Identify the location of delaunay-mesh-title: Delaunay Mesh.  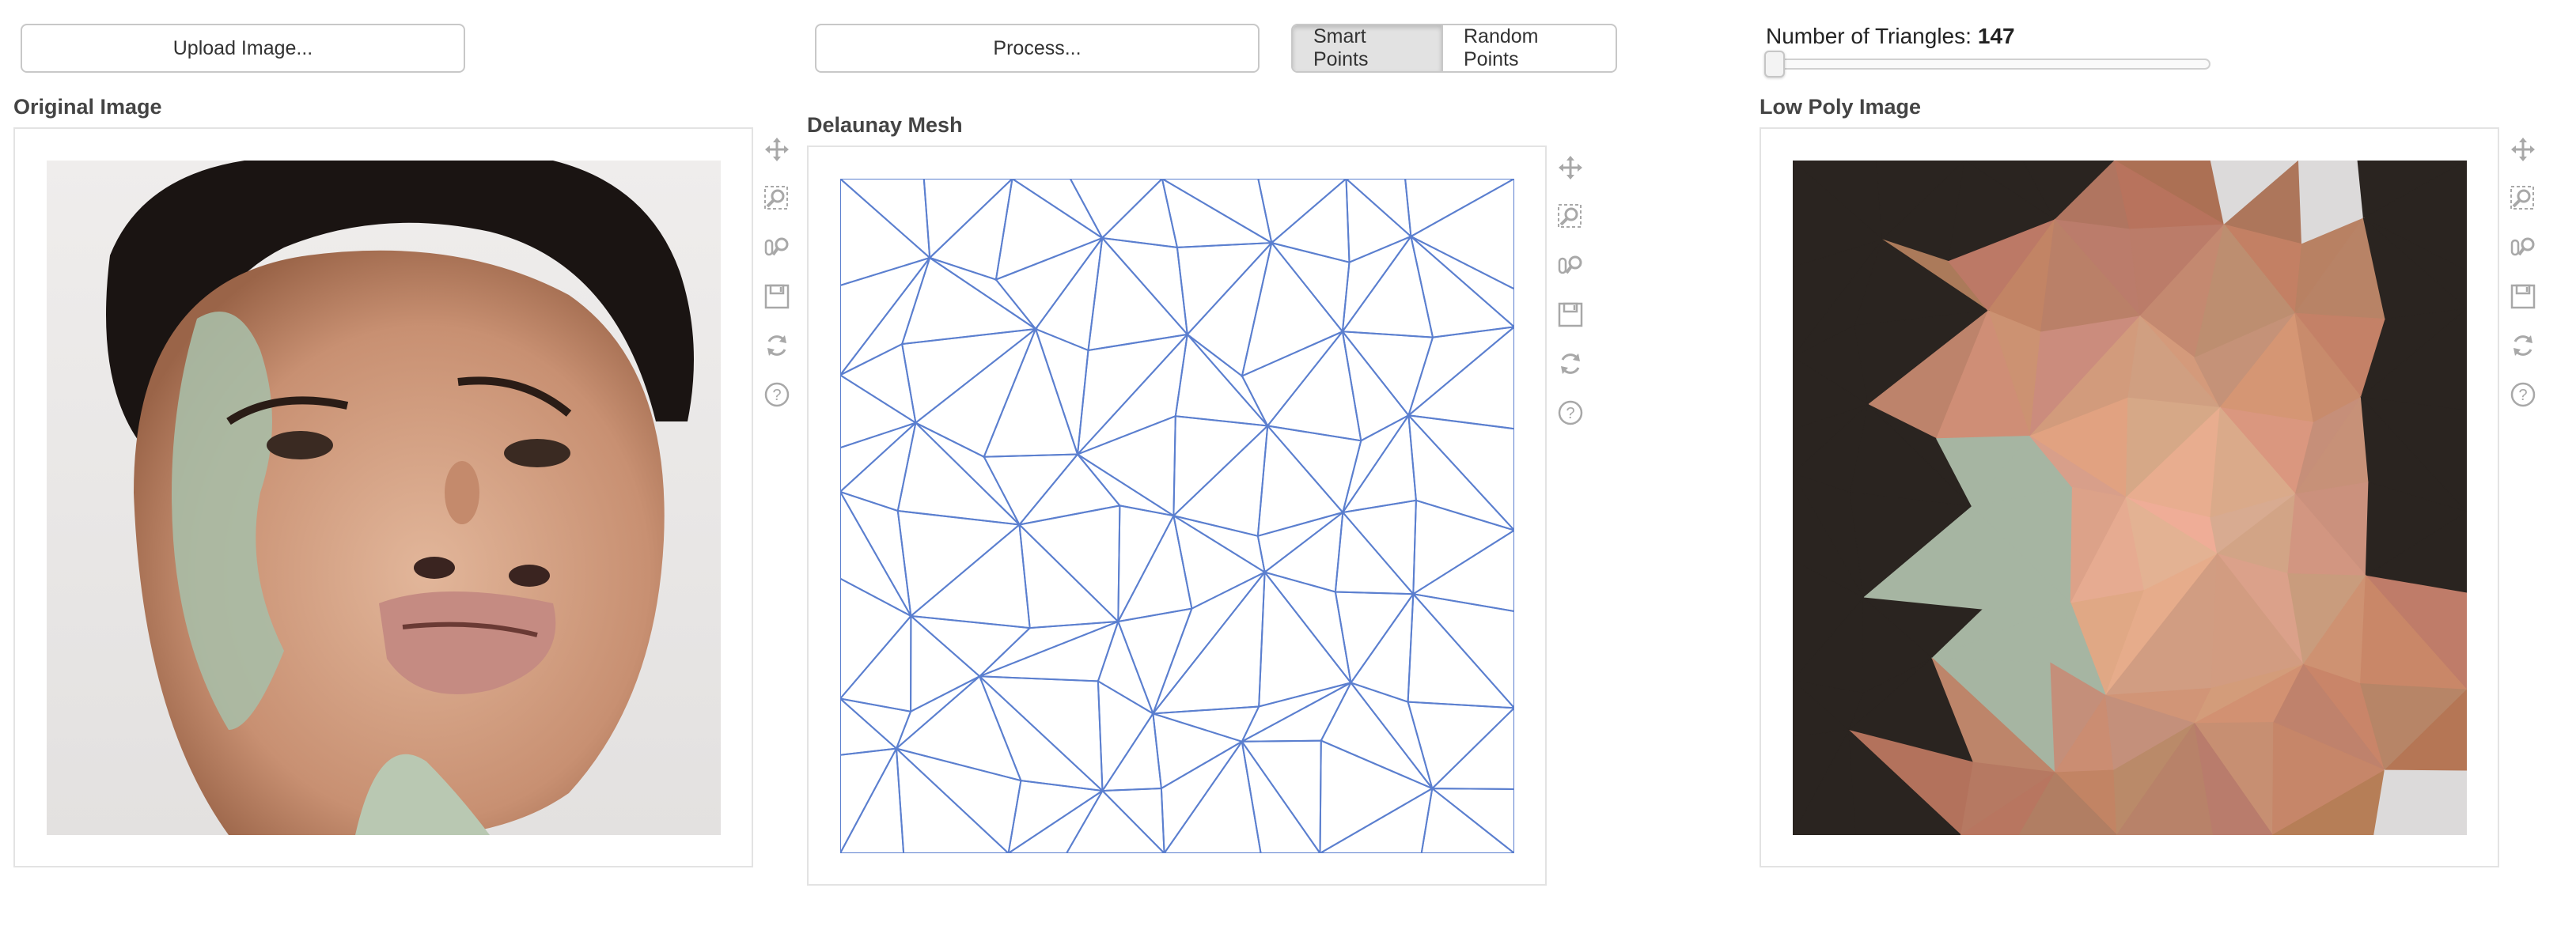
(885, 125).